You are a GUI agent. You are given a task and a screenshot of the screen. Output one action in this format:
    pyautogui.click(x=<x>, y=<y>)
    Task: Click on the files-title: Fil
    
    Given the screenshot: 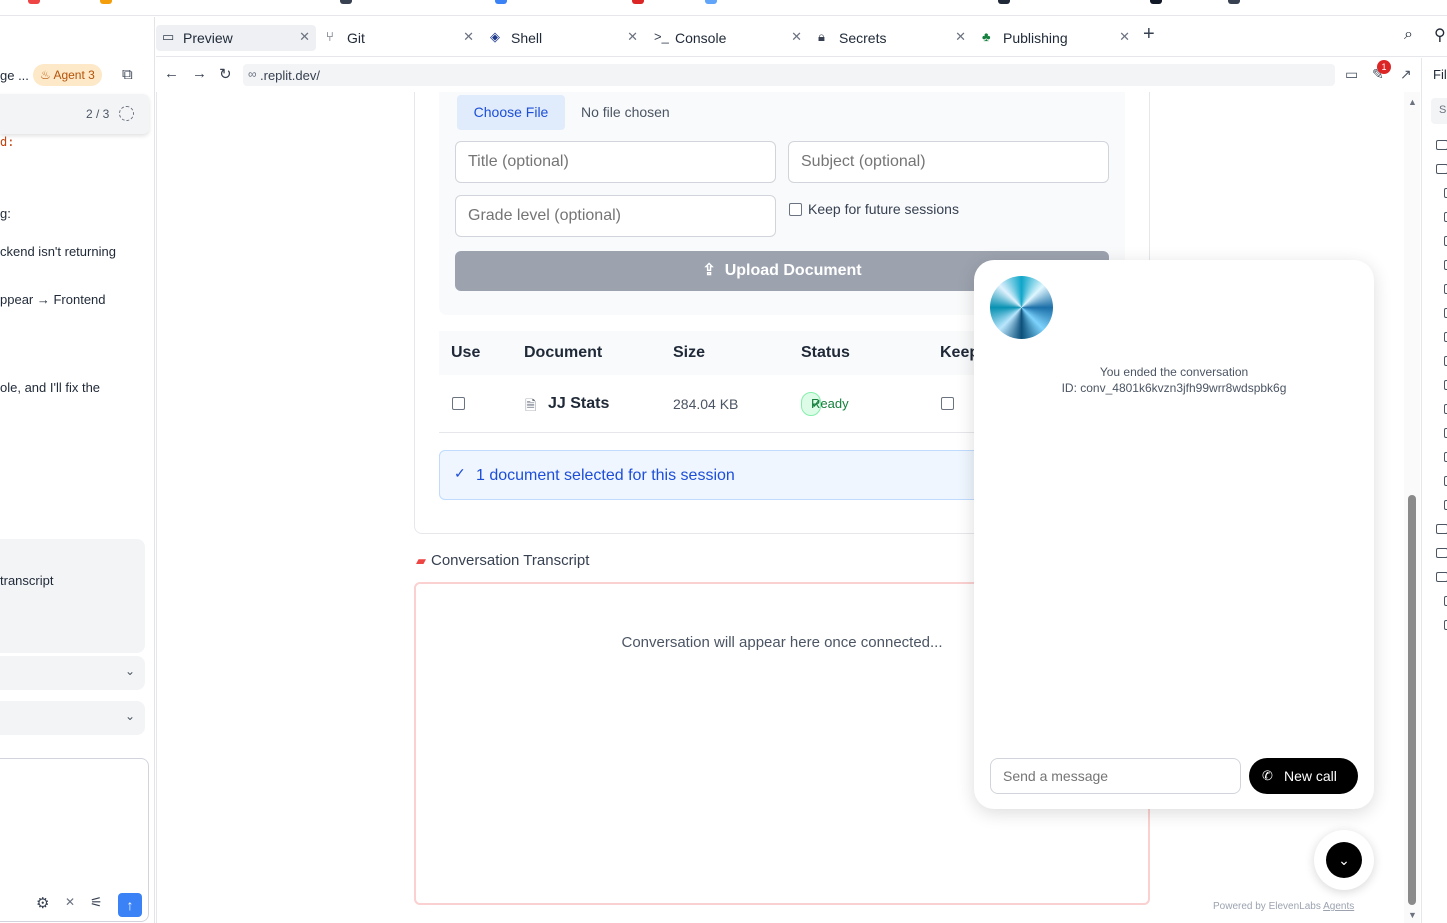 What is the action you would take?
    pyautogui.click(x=1440, y=74)
    